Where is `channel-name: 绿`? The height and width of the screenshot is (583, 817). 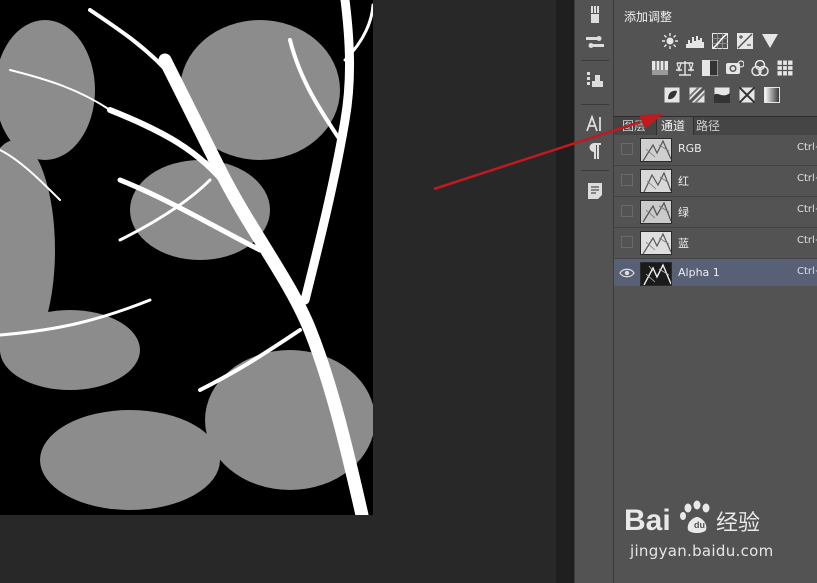 channel-name: 绿 is located at coordinates (683, 212).